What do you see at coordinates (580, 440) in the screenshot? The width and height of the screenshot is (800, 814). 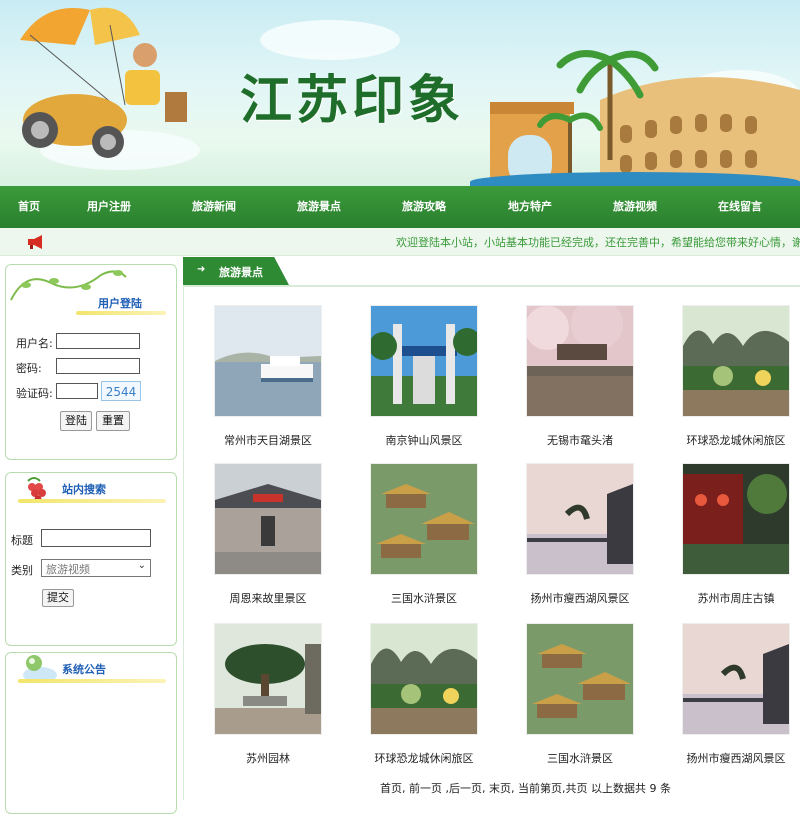 I see `spot-name: 无锡市鼋头渚` at bounding box center [580, 440].